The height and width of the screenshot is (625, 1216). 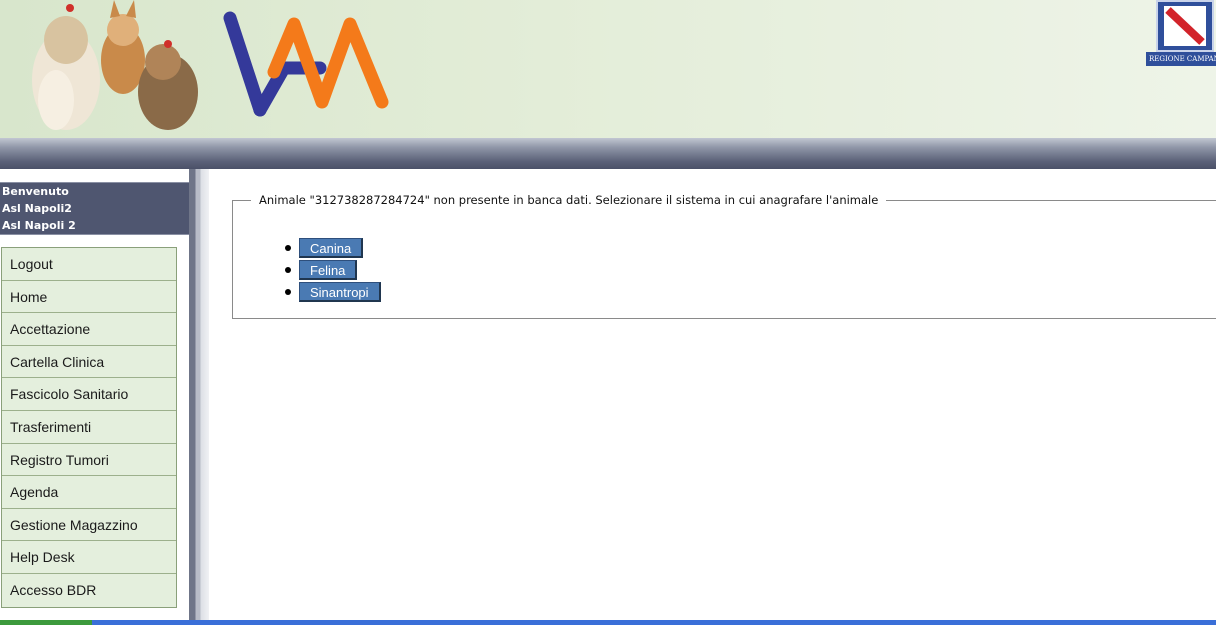 I want to click on welcome-panel: Benvenuto Asl Napoli2 Asl Napoli 2, so click(x=94, y=208).